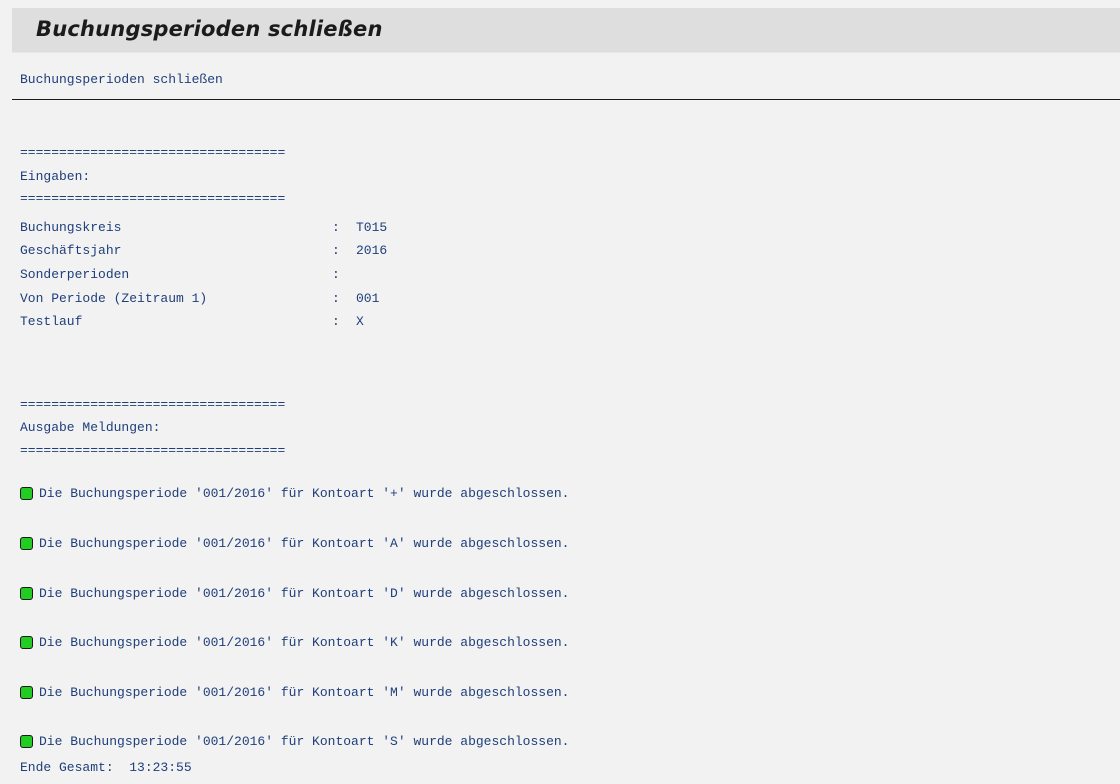 This screenshot has width=1120, height=784. What do you see at coordinates (71, 227) in the screenshot?
I see `input-field-label: Buchungskreis` at bounding box center [71, 227].